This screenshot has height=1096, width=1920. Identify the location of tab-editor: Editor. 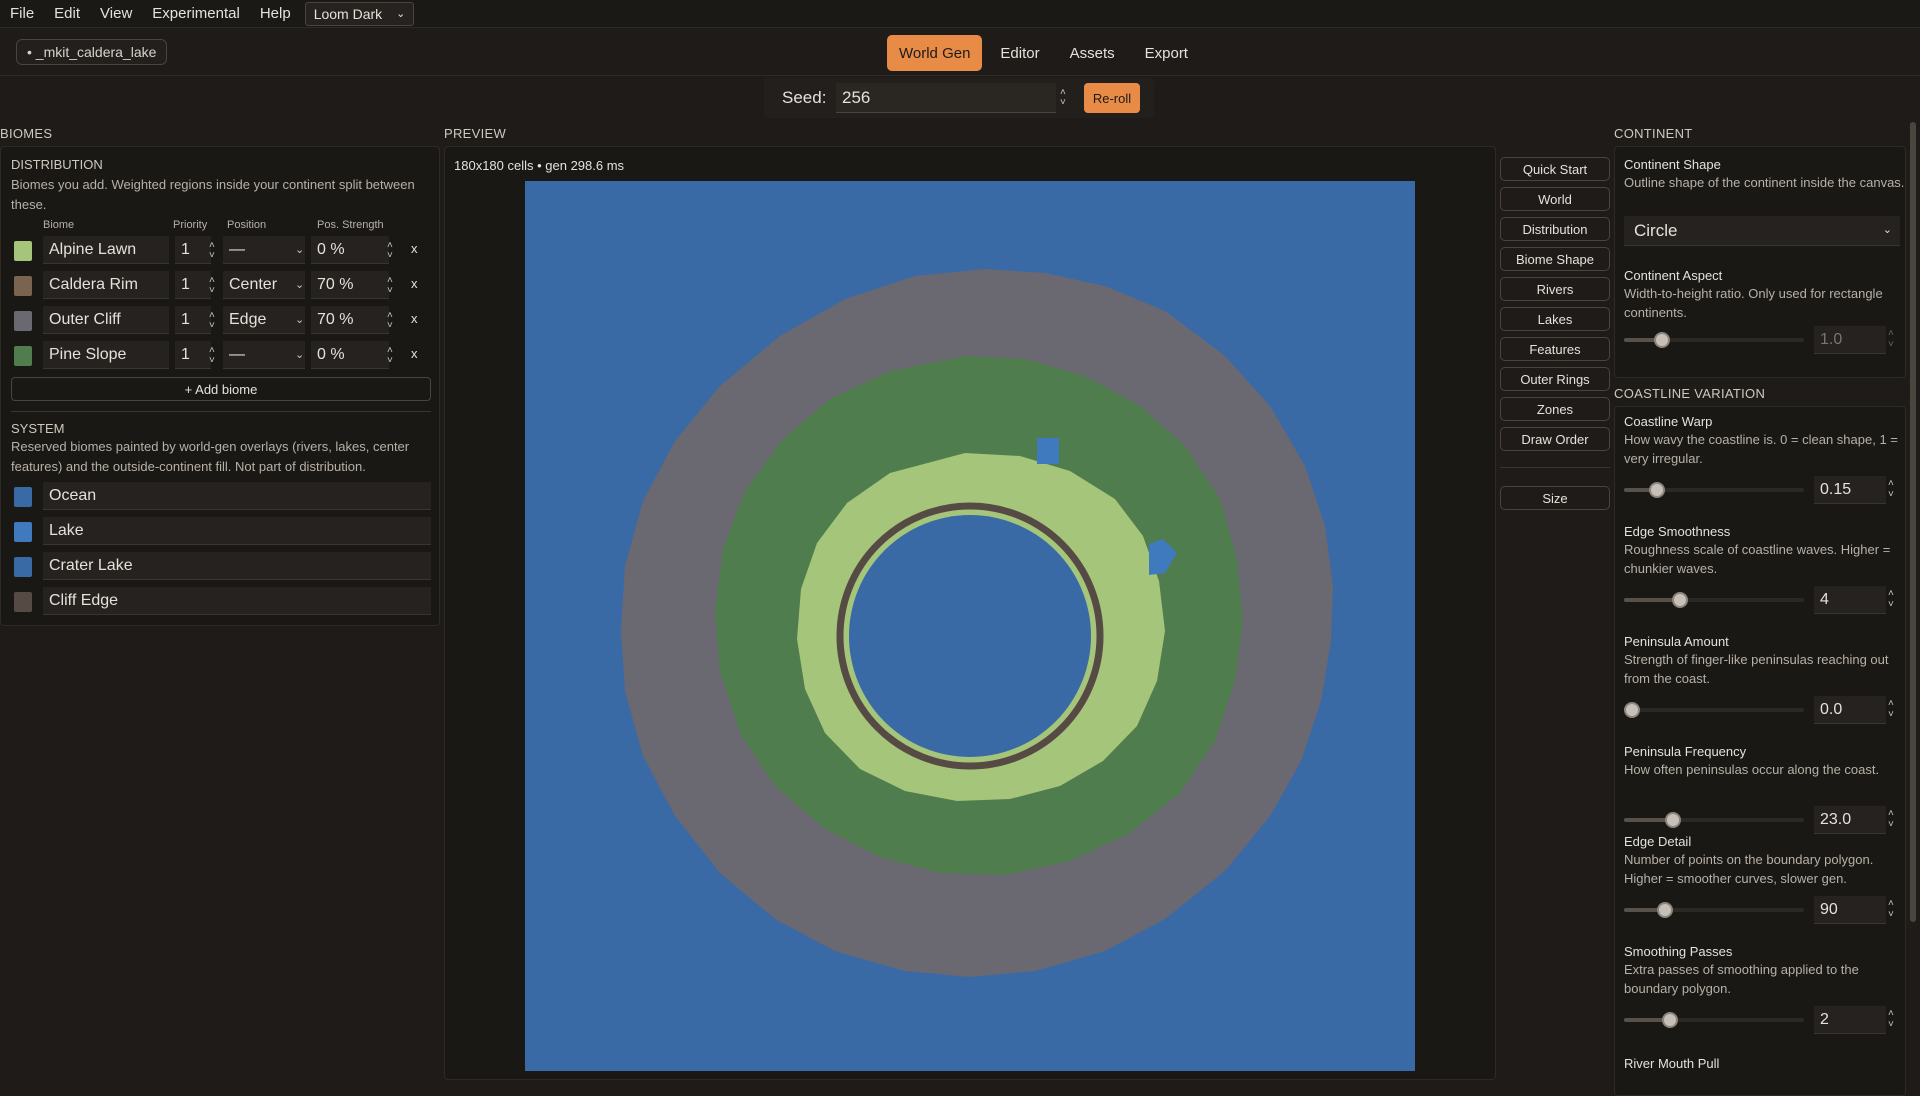
(1019, 53).